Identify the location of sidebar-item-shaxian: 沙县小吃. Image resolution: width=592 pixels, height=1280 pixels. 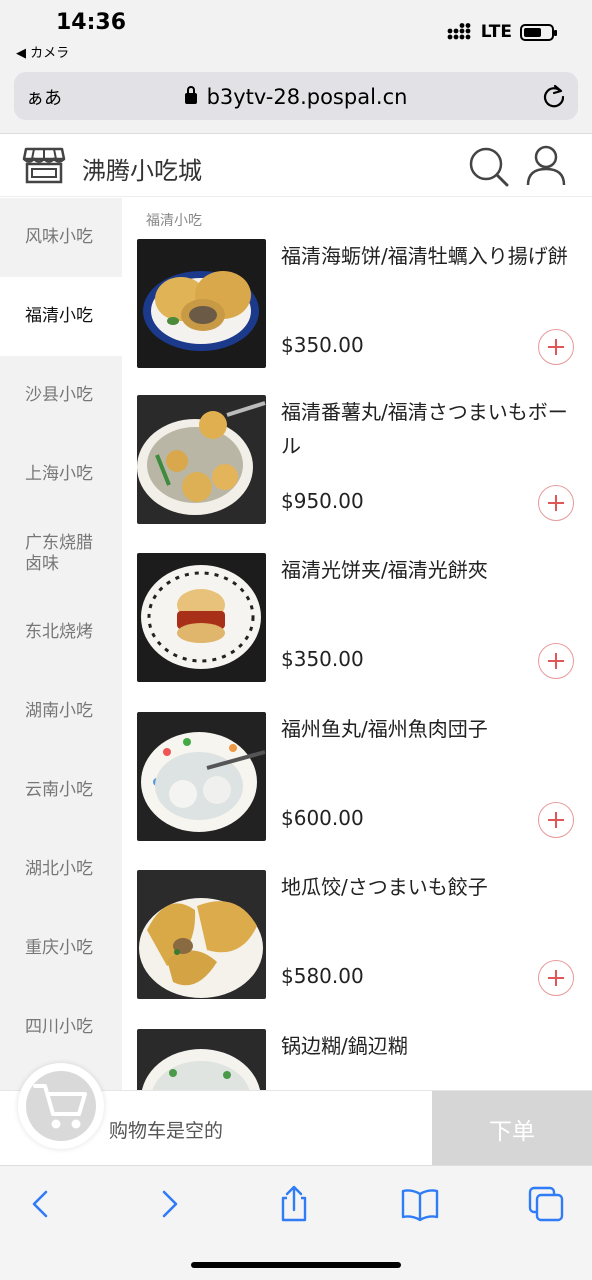
(61, 395).